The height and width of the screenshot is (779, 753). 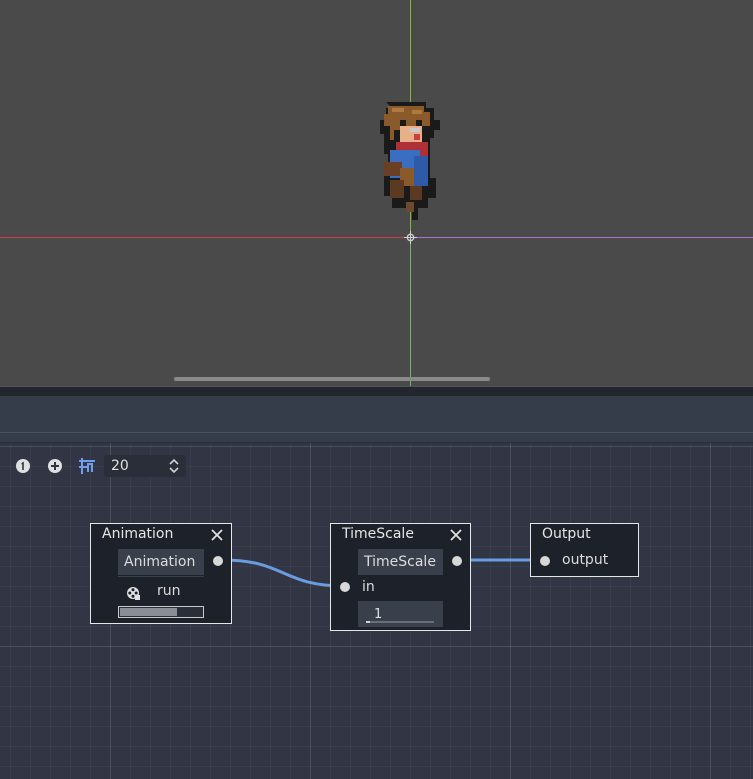 I want to click on output-port-label: output, so click(x=585, y=560).